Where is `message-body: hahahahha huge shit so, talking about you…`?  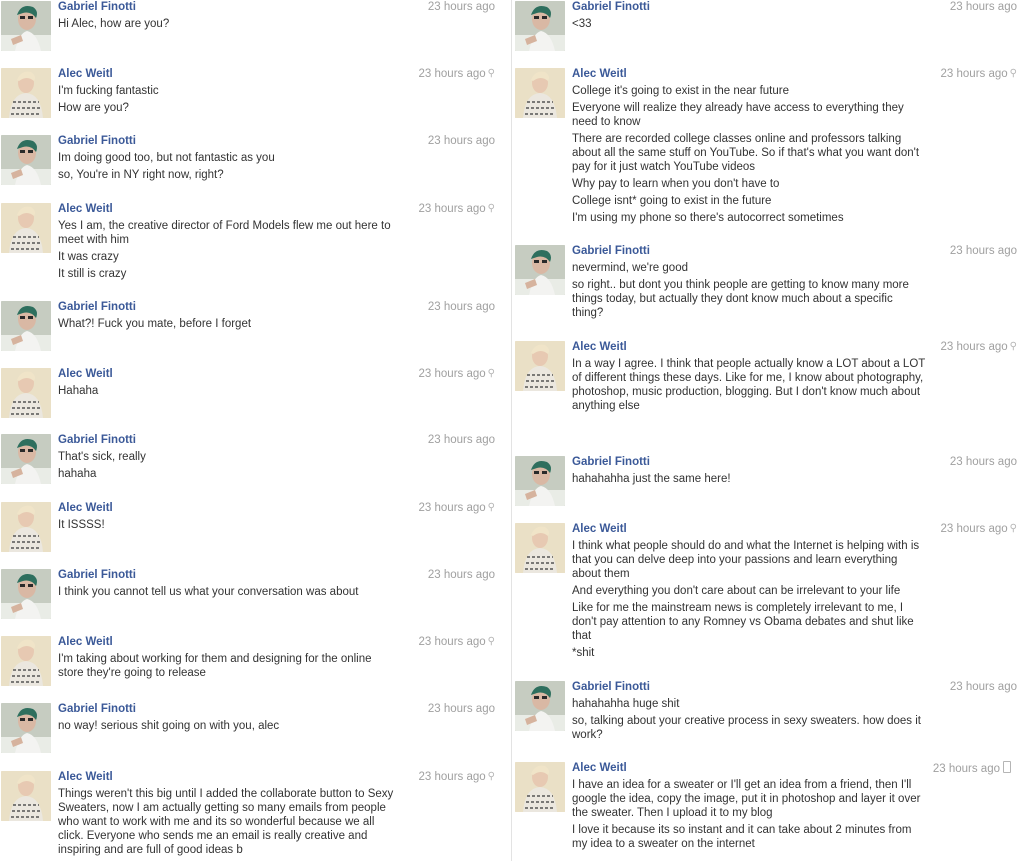
message-body: hahahahha huge shit so, talking about you… is located at coordinates (749, 721).